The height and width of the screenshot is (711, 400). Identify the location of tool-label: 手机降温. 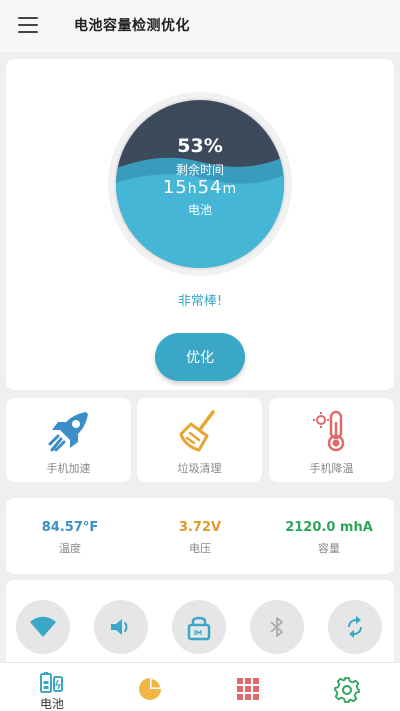
(331, 468).